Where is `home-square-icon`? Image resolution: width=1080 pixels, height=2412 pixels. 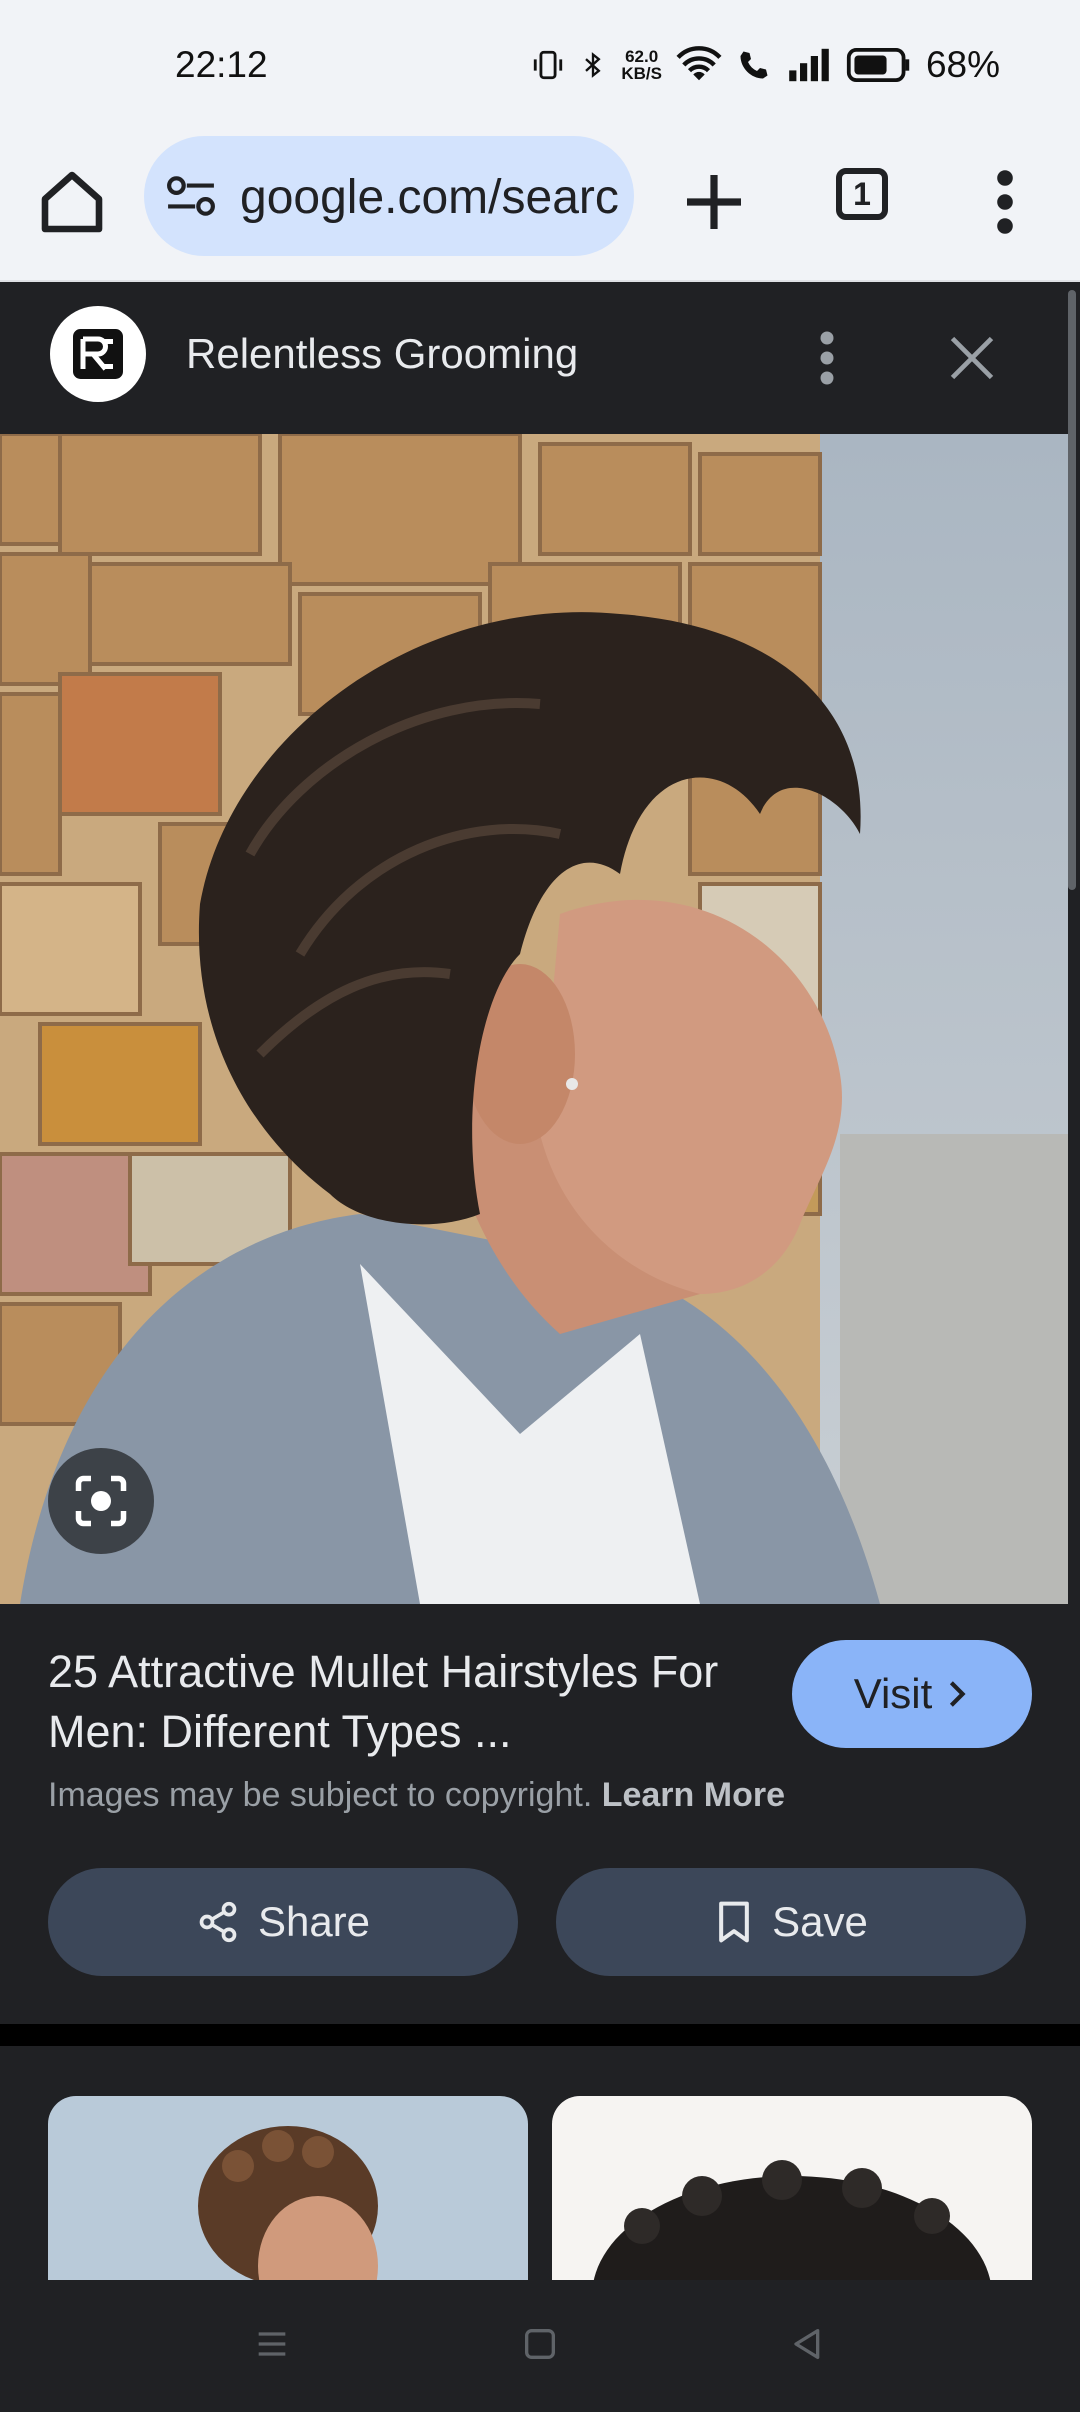 home-square-icon is located at coordinates (540, 2344).